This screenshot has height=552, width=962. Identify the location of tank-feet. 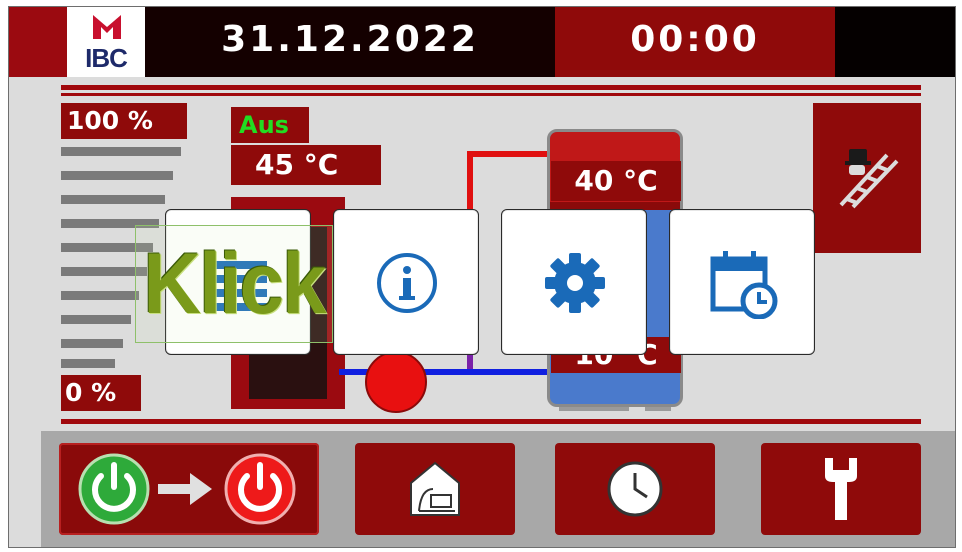
(615, 409).